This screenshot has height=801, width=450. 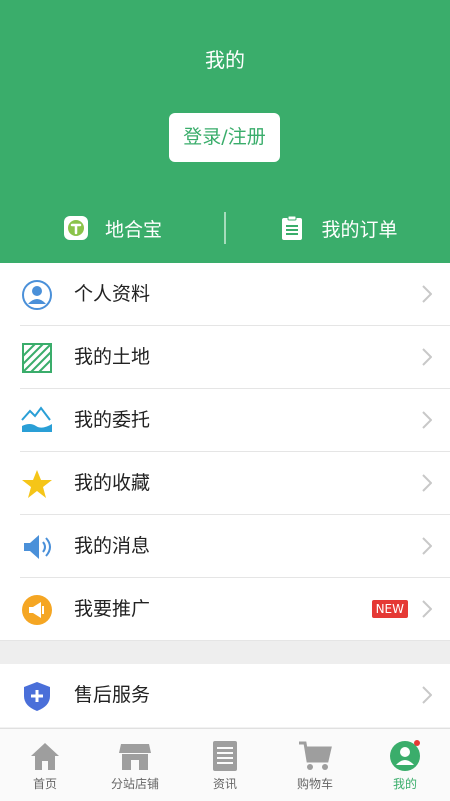 What do you see at coordinates (359, 229) in the screenshot?
I see `my-orders-label: 我的订单` at bounding box center [359, 229].